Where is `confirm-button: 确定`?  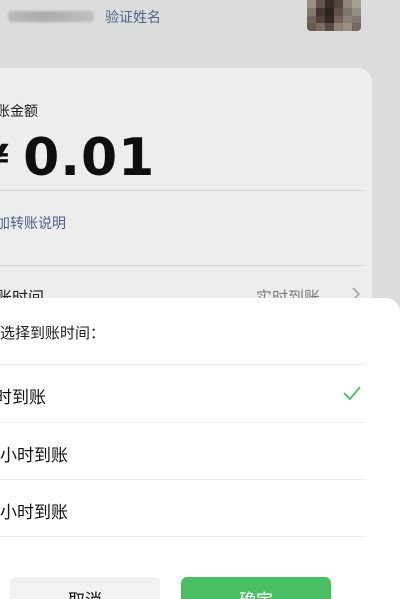
confirm-button: 确定 is located at coordinates (256, 588).